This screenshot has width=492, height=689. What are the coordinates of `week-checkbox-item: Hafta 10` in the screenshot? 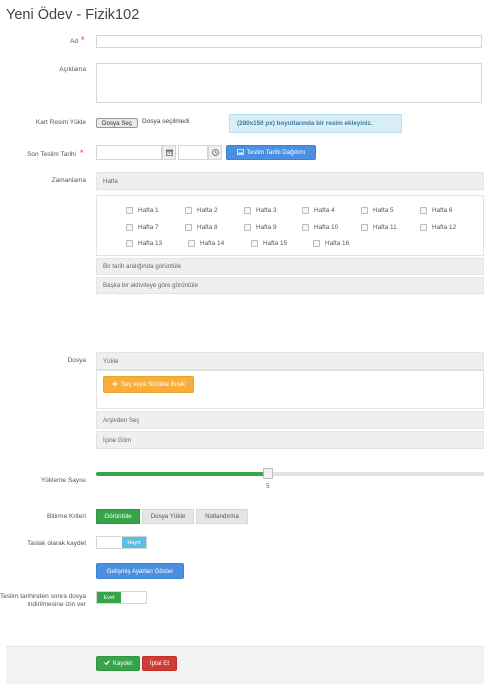 It's located at (320, 227).